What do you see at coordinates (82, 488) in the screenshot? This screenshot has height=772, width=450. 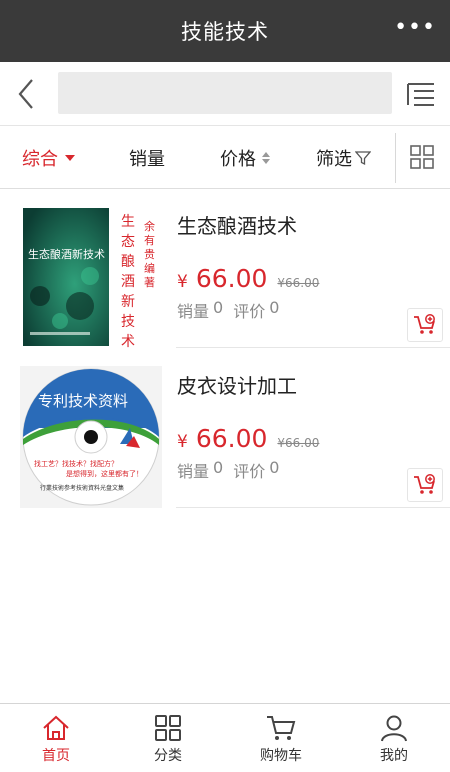 I see `disc-footer: 行業技術参考技術資料光盘文集` at bounding box center [82, 488].